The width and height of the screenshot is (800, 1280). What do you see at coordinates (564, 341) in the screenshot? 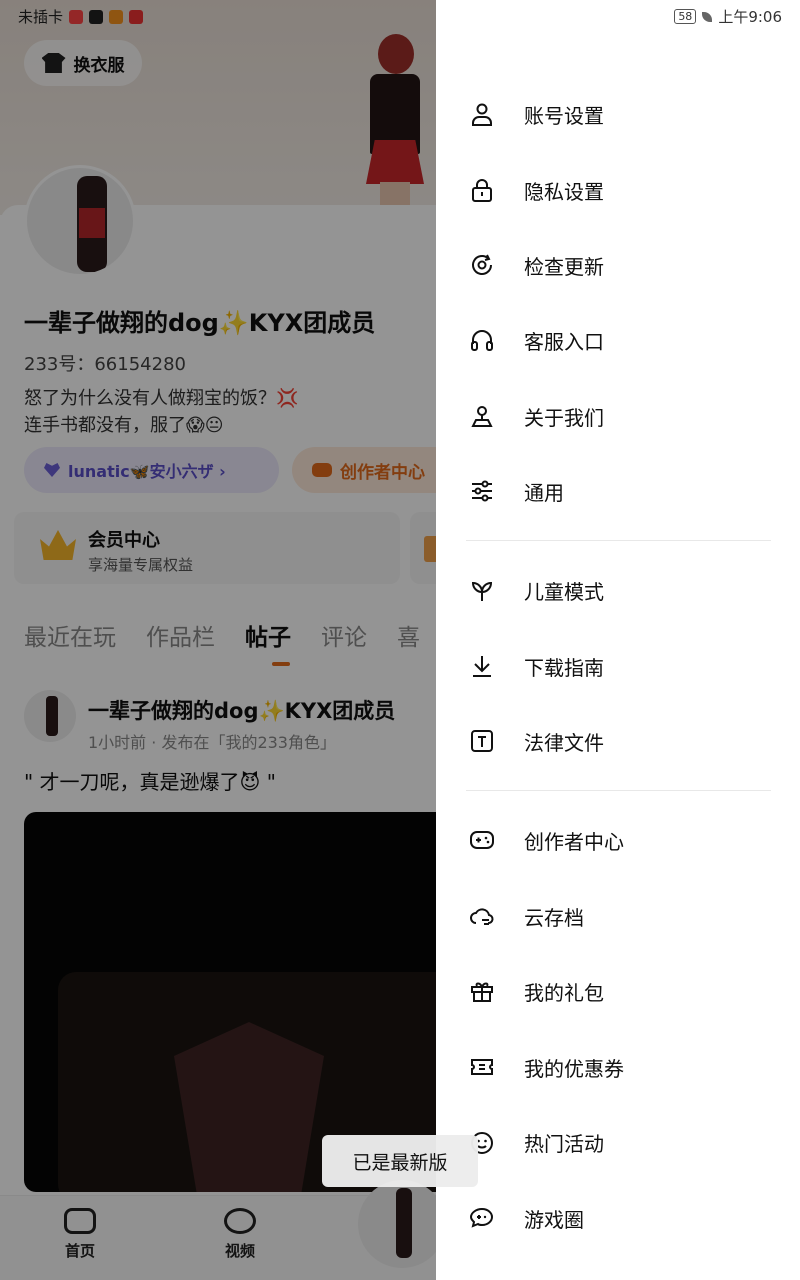
I see `menu-label: 客服入口` at bounding box center [564, 341].